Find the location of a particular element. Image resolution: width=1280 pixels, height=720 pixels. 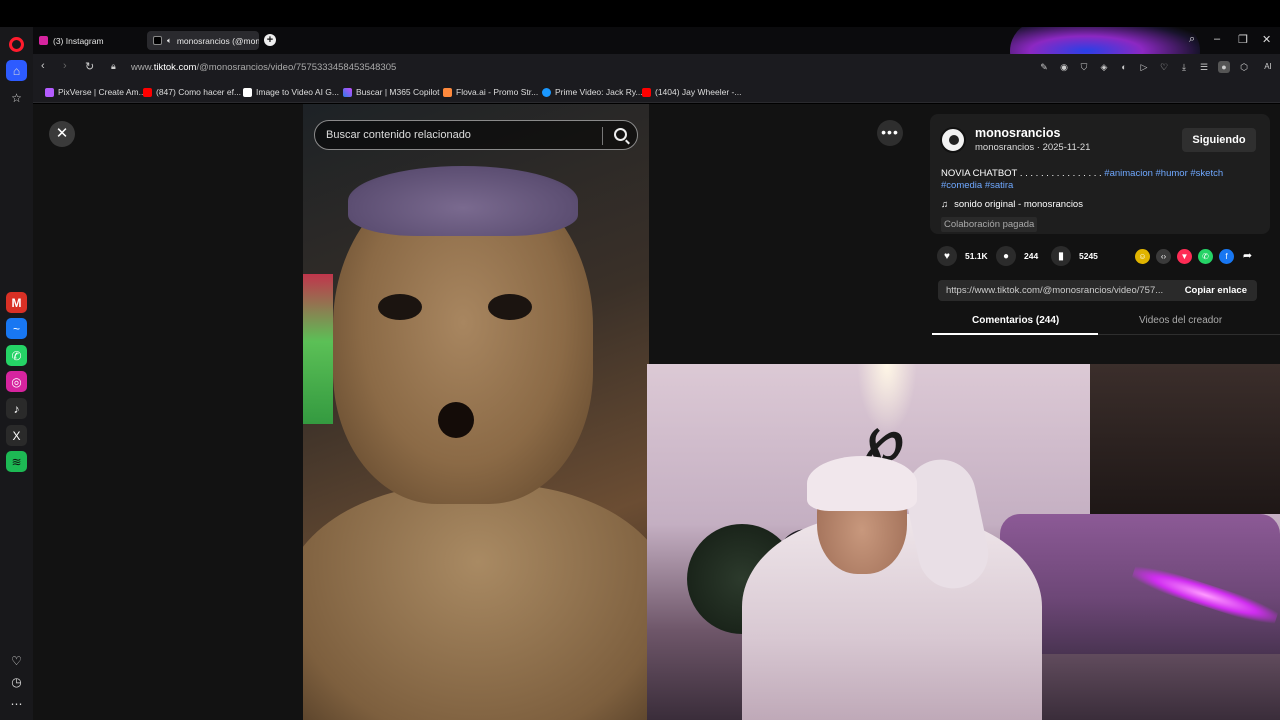

facebook-share-icon: f is located at coordinates (1226, 256).